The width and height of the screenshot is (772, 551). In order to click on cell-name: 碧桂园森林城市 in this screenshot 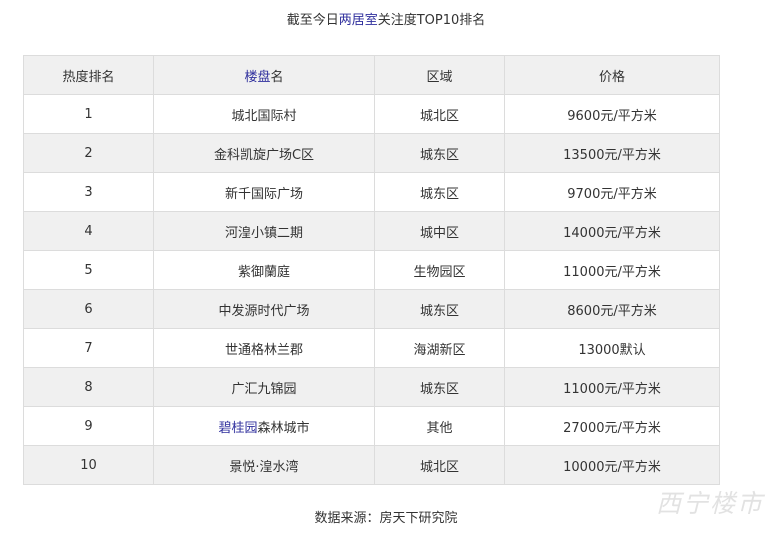, I will do `click(264, 426)`.